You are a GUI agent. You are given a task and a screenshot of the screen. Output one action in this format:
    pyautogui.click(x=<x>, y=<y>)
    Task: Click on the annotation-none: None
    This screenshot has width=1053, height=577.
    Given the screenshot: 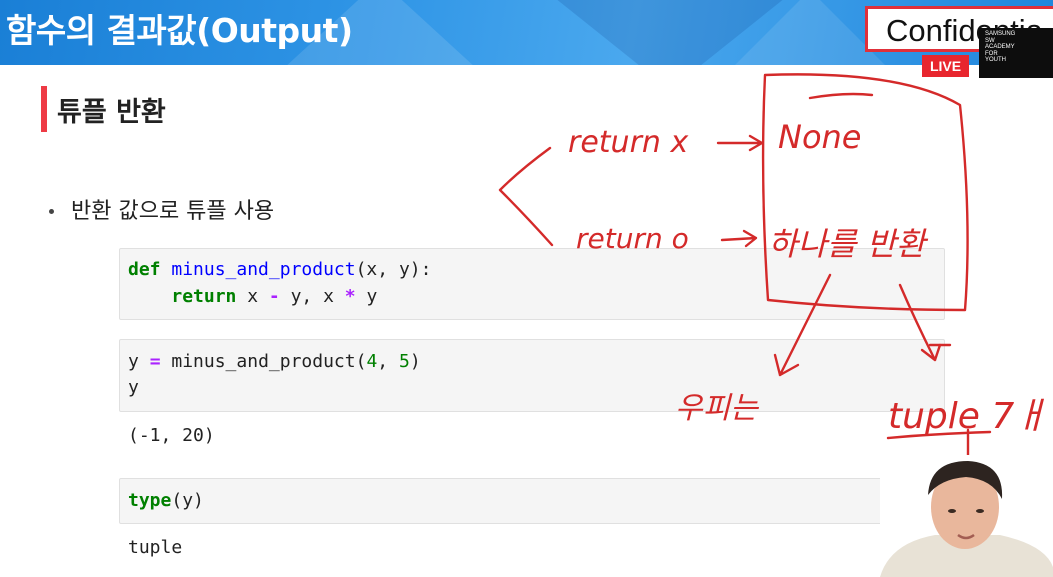 What is the action you would take?
    pyautogui.click(x=819, y=137)
    